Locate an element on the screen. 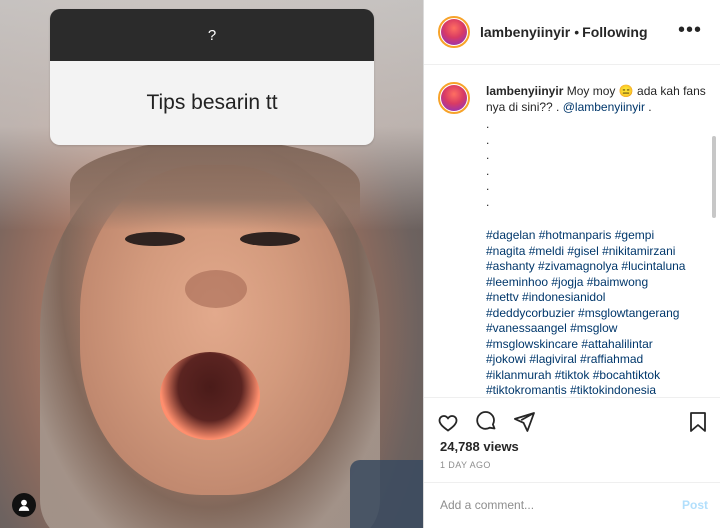  right-eye-shape is located at coordinates (270, 239).